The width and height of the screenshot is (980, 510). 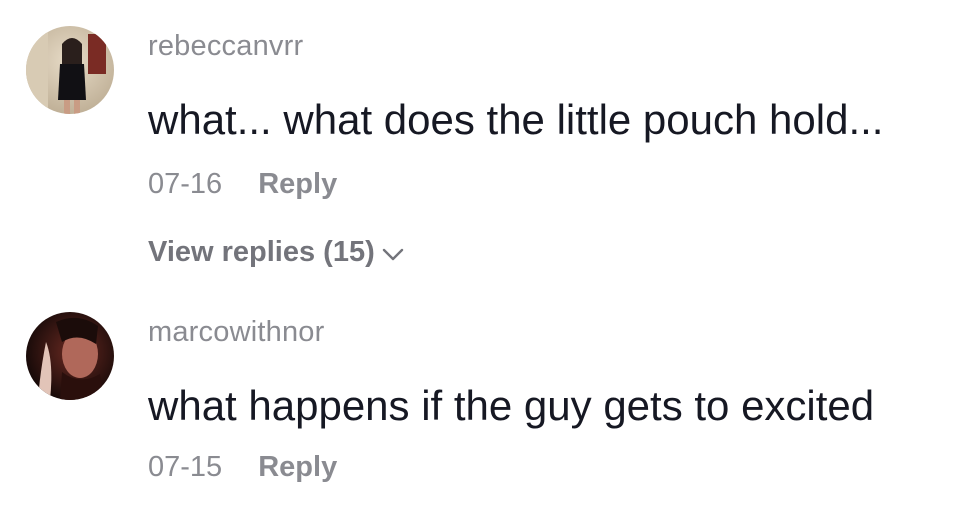 I want to click on comment-meta: 07-16 Reply, so click(x=242, y=184).